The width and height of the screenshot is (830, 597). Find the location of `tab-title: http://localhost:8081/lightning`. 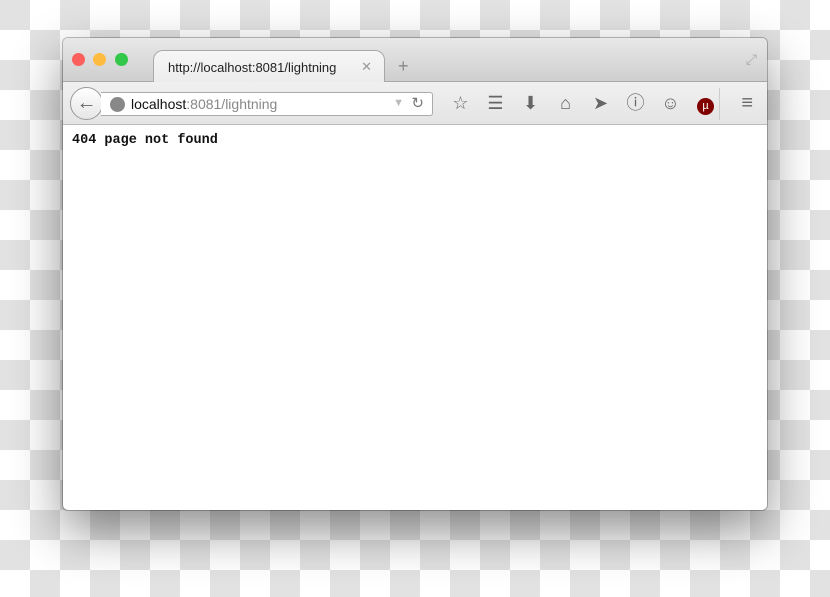

tab-title: http://localhost:8081/lightning is located at coordinates (252, 67).